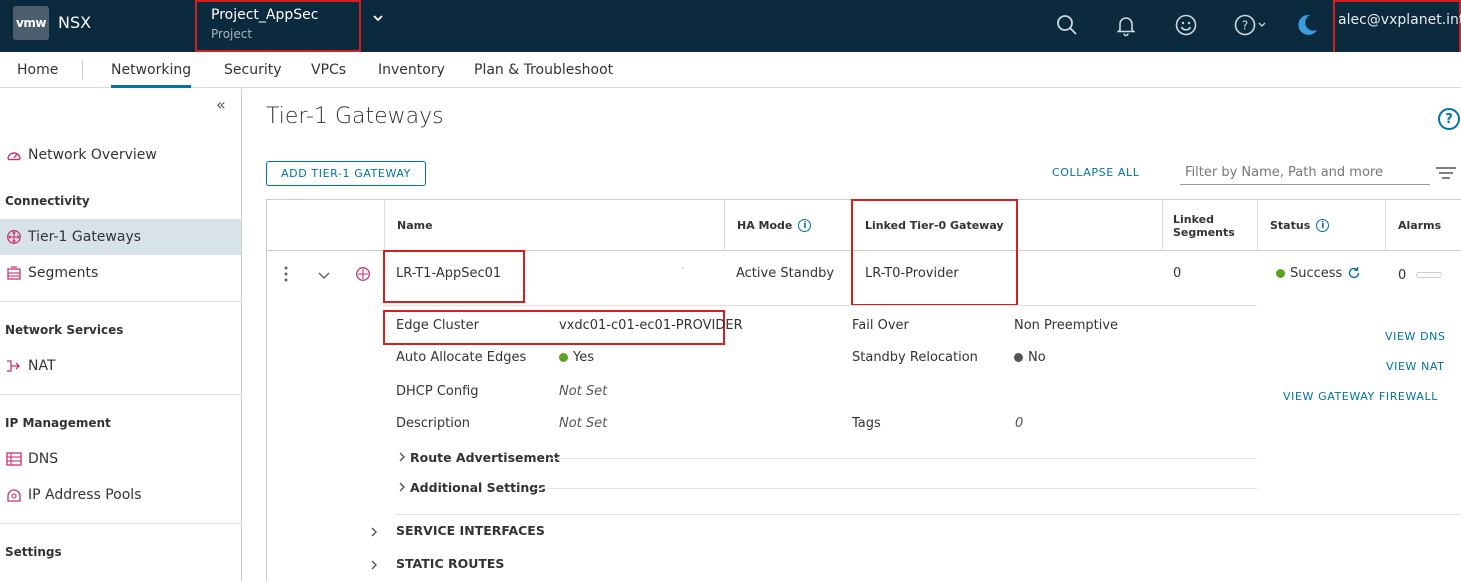 The image size is (1461, 581). What do you see at coordinates (58, 423) in the screenshot?
I see `sidebar-heading-ip-management: IP Management` at bounding box center [58, 423].